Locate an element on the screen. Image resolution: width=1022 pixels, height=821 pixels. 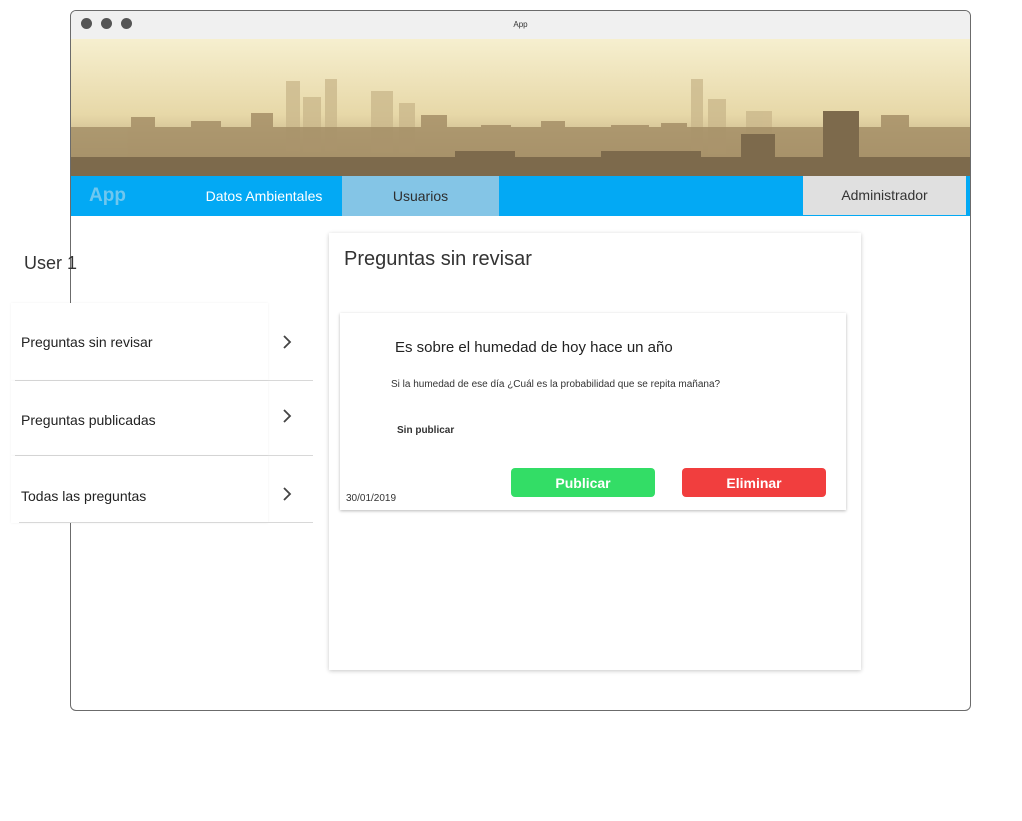
publish-button: Publicar is located at coordinates (583, 482).